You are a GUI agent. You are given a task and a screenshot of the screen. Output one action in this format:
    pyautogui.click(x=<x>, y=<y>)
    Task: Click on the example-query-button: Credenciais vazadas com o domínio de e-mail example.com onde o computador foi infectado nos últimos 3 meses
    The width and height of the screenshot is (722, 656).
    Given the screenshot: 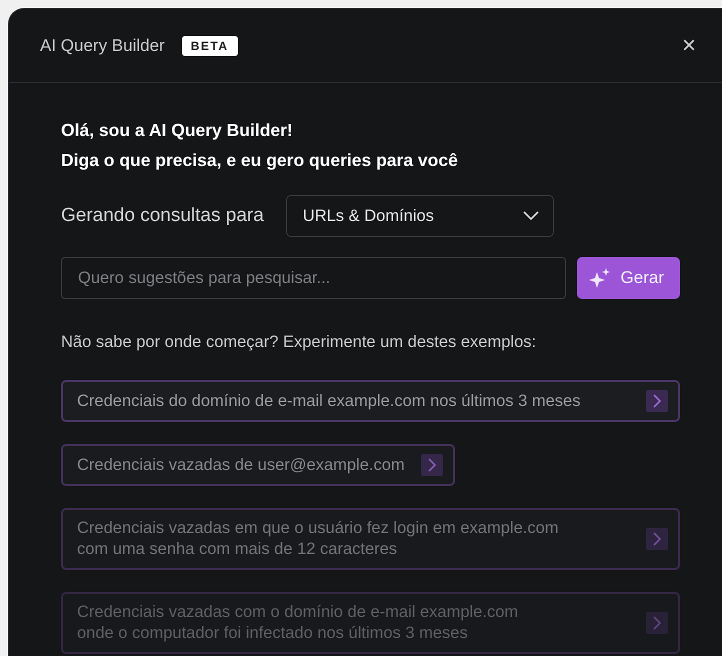 What is the action you would take?
    pyautogui.click(x=370, y=623)
    